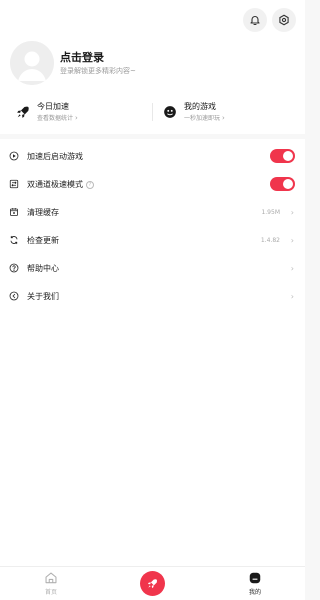 The width and height of the screenshot is (320, 600). Describe the element at coordinates (14, 240) in the screenshot. I see `refresh-icon` at that location.